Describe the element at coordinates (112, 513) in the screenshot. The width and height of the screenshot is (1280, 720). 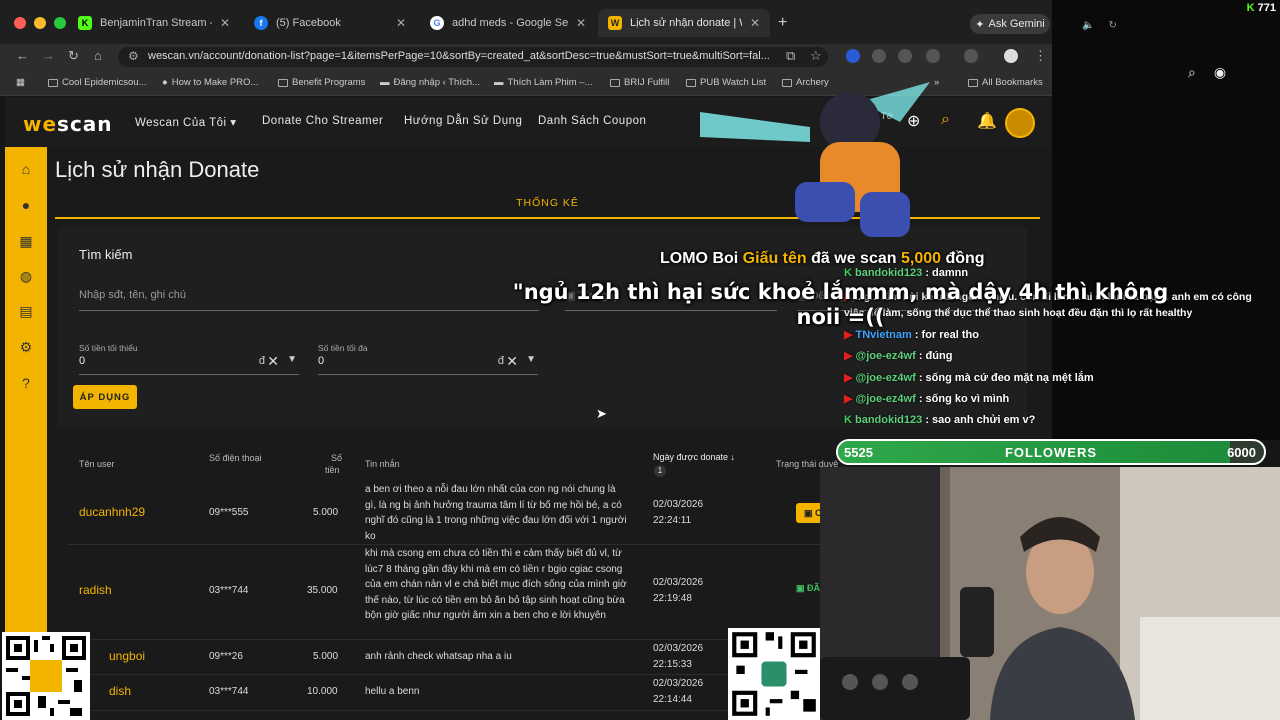
I see `row-username: ducanhnh29` at that location.